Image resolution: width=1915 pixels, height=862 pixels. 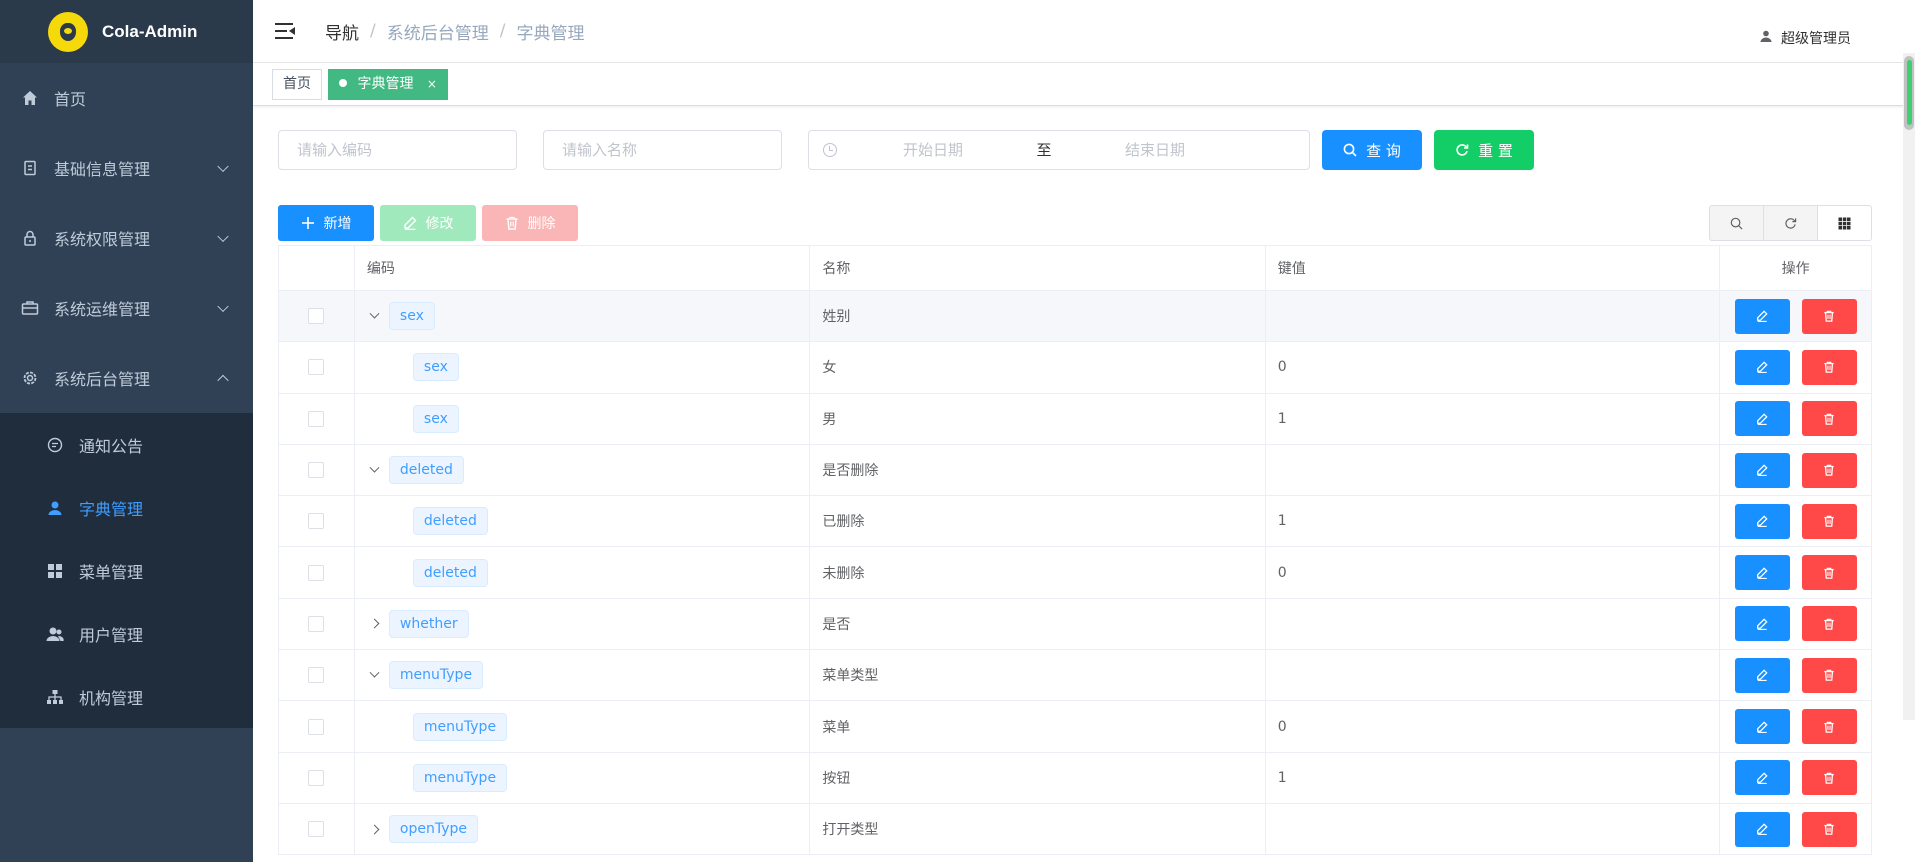 I want to click on sidebar-item-label: 基础信息管理, so click(x=102, y=169).